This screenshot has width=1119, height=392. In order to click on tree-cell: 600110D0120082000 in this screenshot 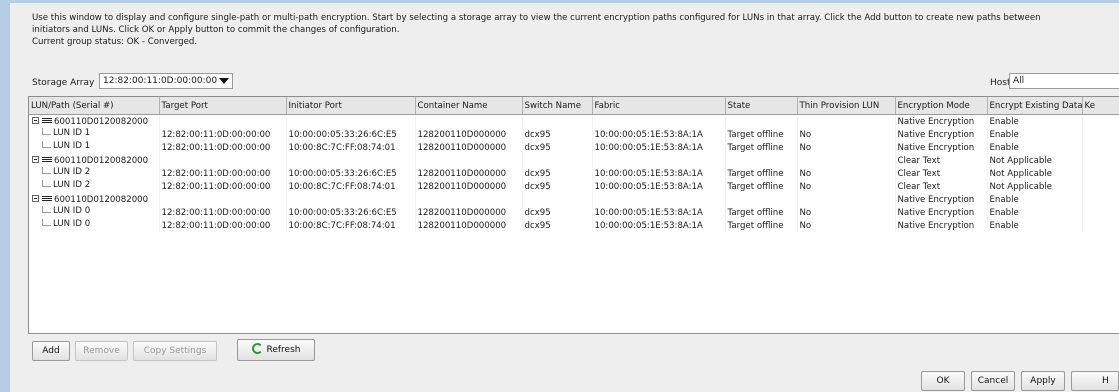, I will do `click(94, 199)`.